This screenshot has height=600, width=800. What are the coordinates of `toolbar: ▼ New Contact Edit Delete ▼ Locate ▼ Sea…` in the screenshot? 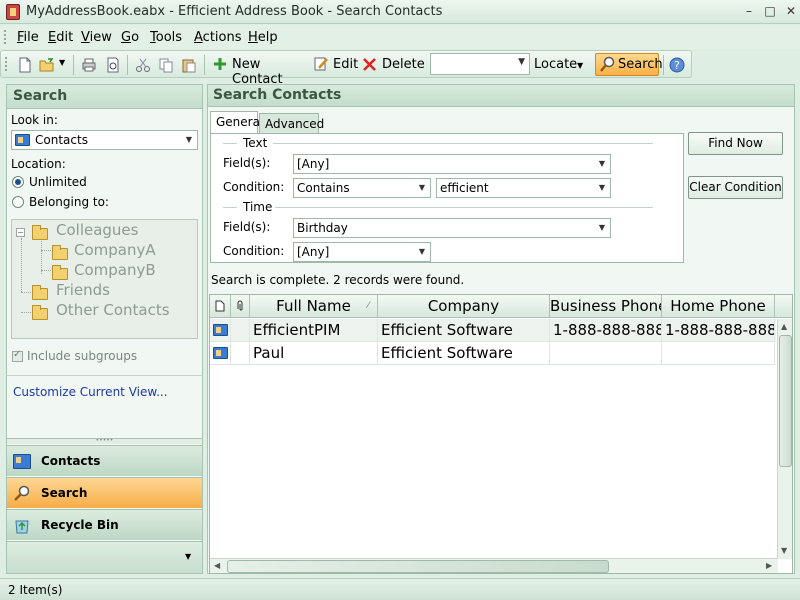 It's located at (346, 68).